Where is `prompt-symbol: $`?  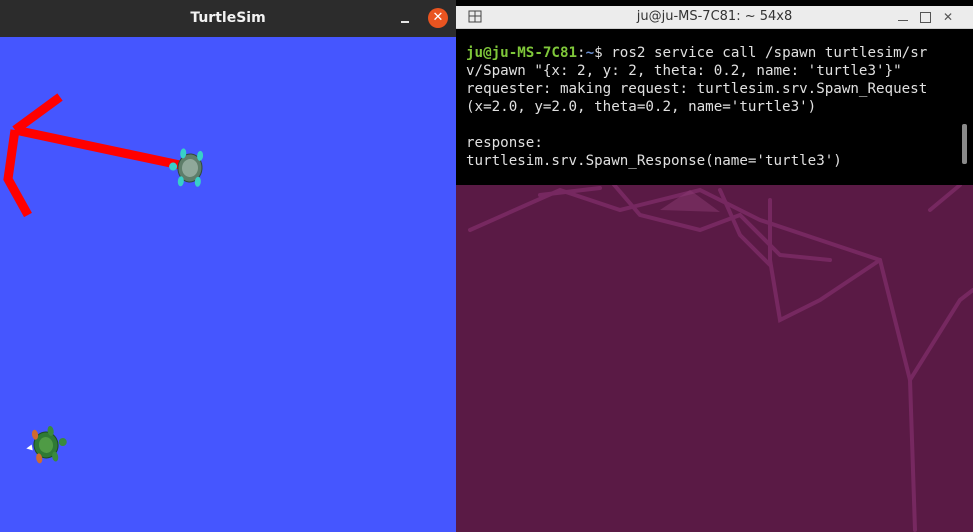 prompt-symbol: $ is located at coordinates (603, 53).